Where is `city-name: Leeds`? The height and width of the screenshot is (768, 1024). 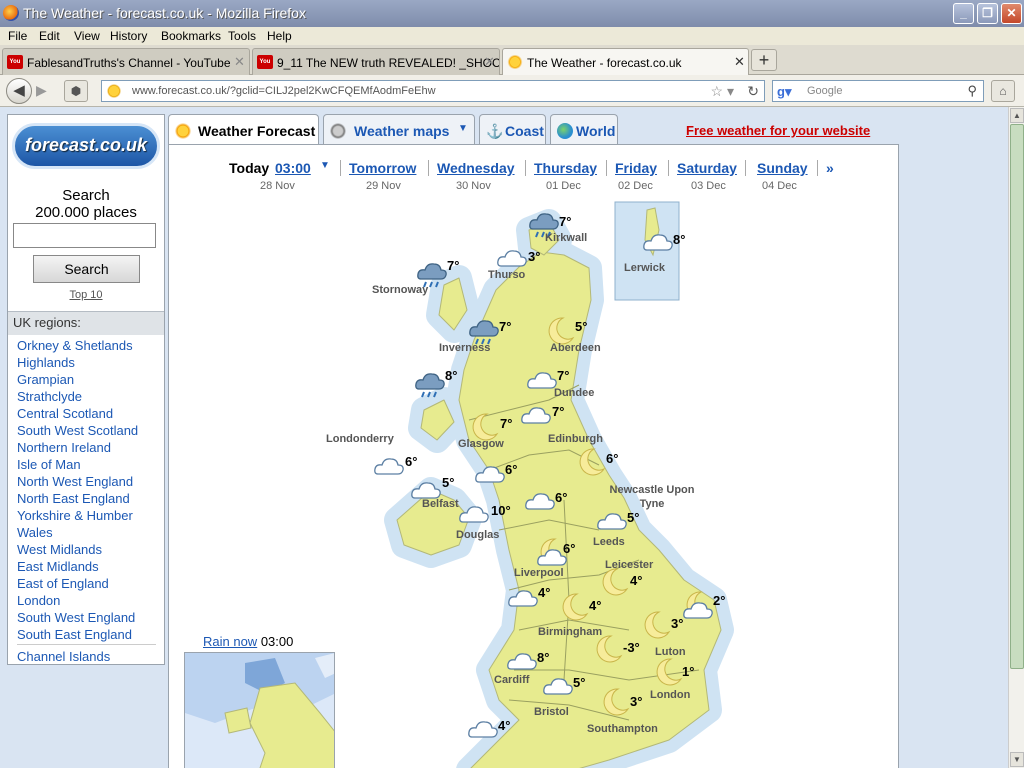
city-name: Leeds is located at coordinates (609, 542).